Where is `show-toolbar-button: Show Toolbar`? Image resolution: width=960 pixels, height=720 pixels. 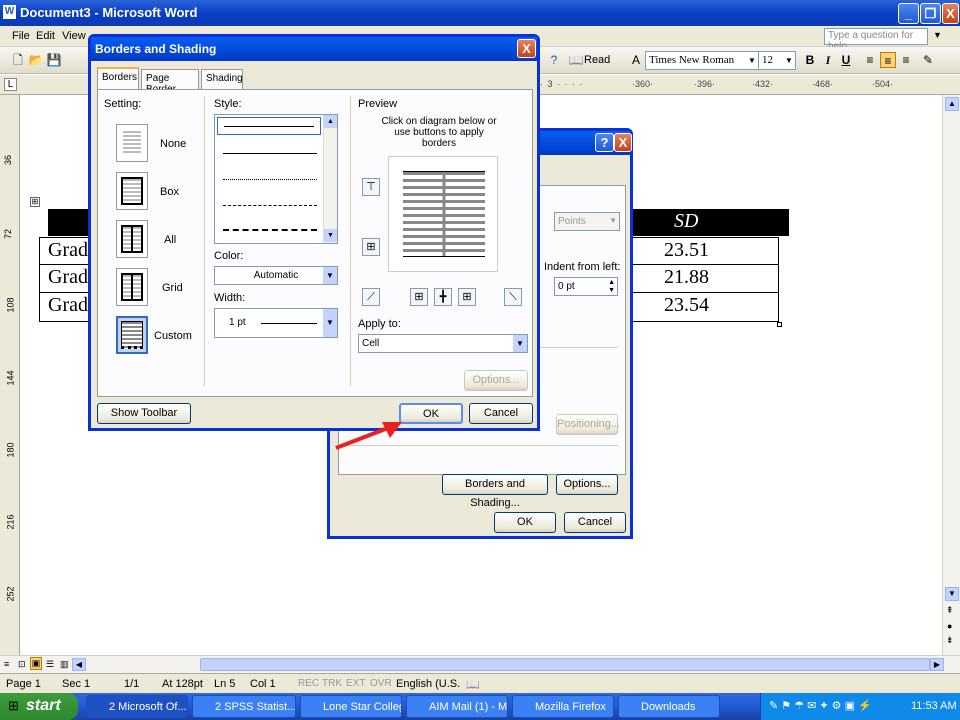
show-toolbar-button: Show Toolbar is located at coordinates (144, 413).